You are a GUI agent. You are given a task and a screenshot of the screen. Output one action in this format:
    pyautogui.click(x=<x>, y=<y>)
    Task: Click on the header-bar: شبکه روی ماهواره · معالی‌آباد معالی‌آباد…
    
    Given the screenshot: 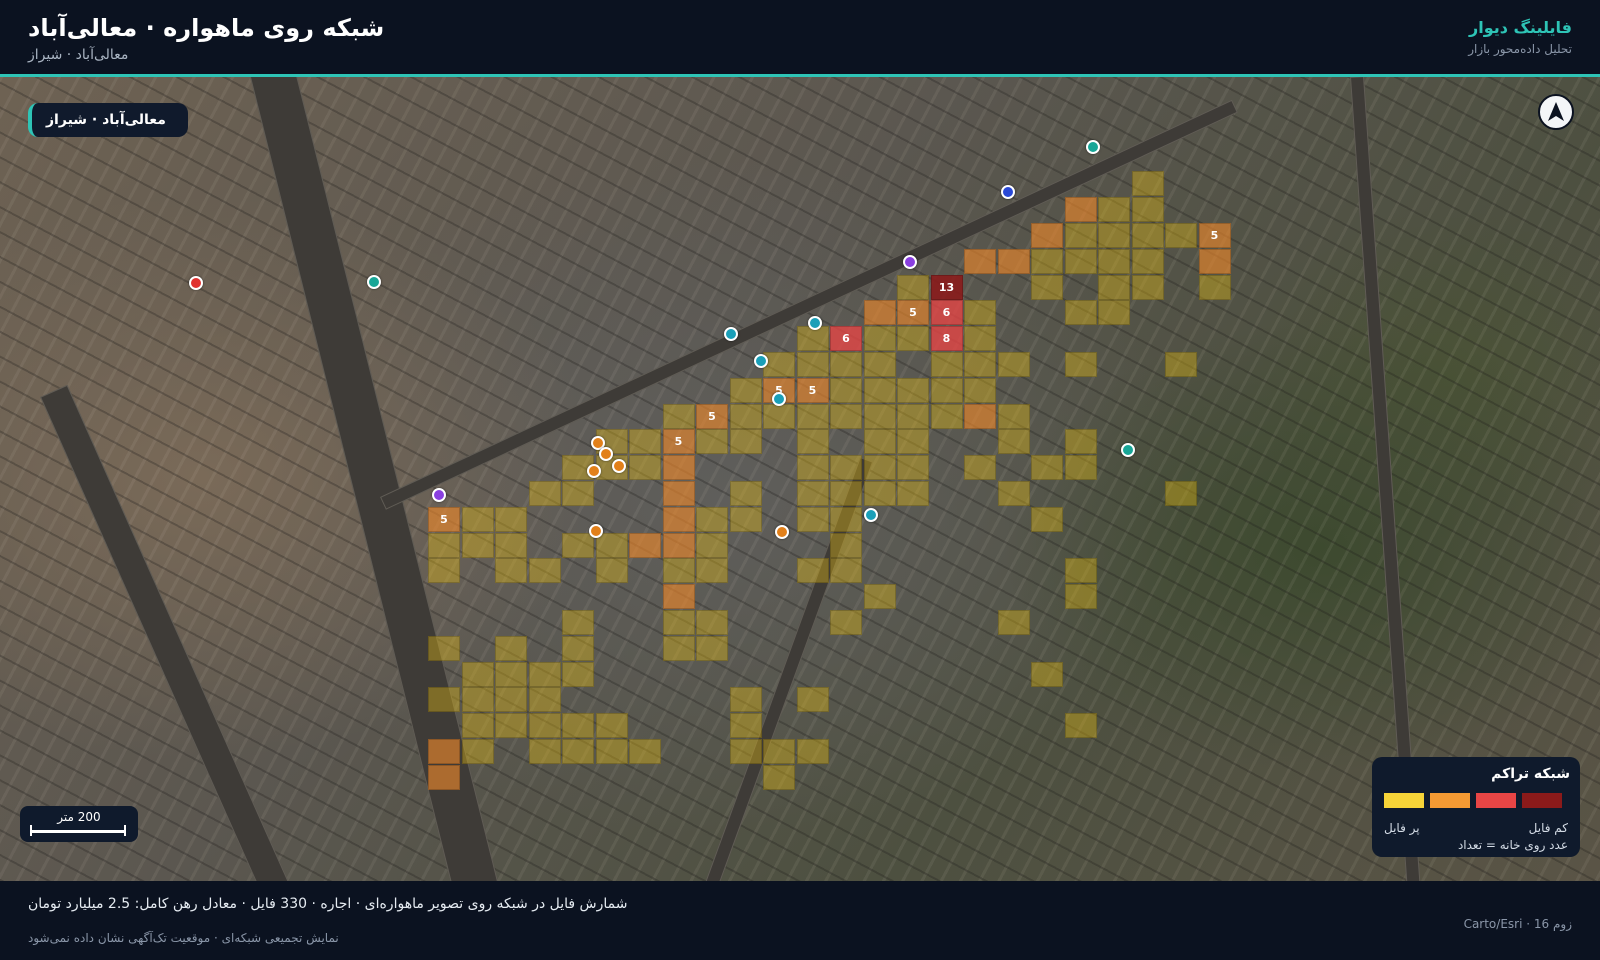 What is the action you would take?
    pyautogui.click(x=800, y=38)
    